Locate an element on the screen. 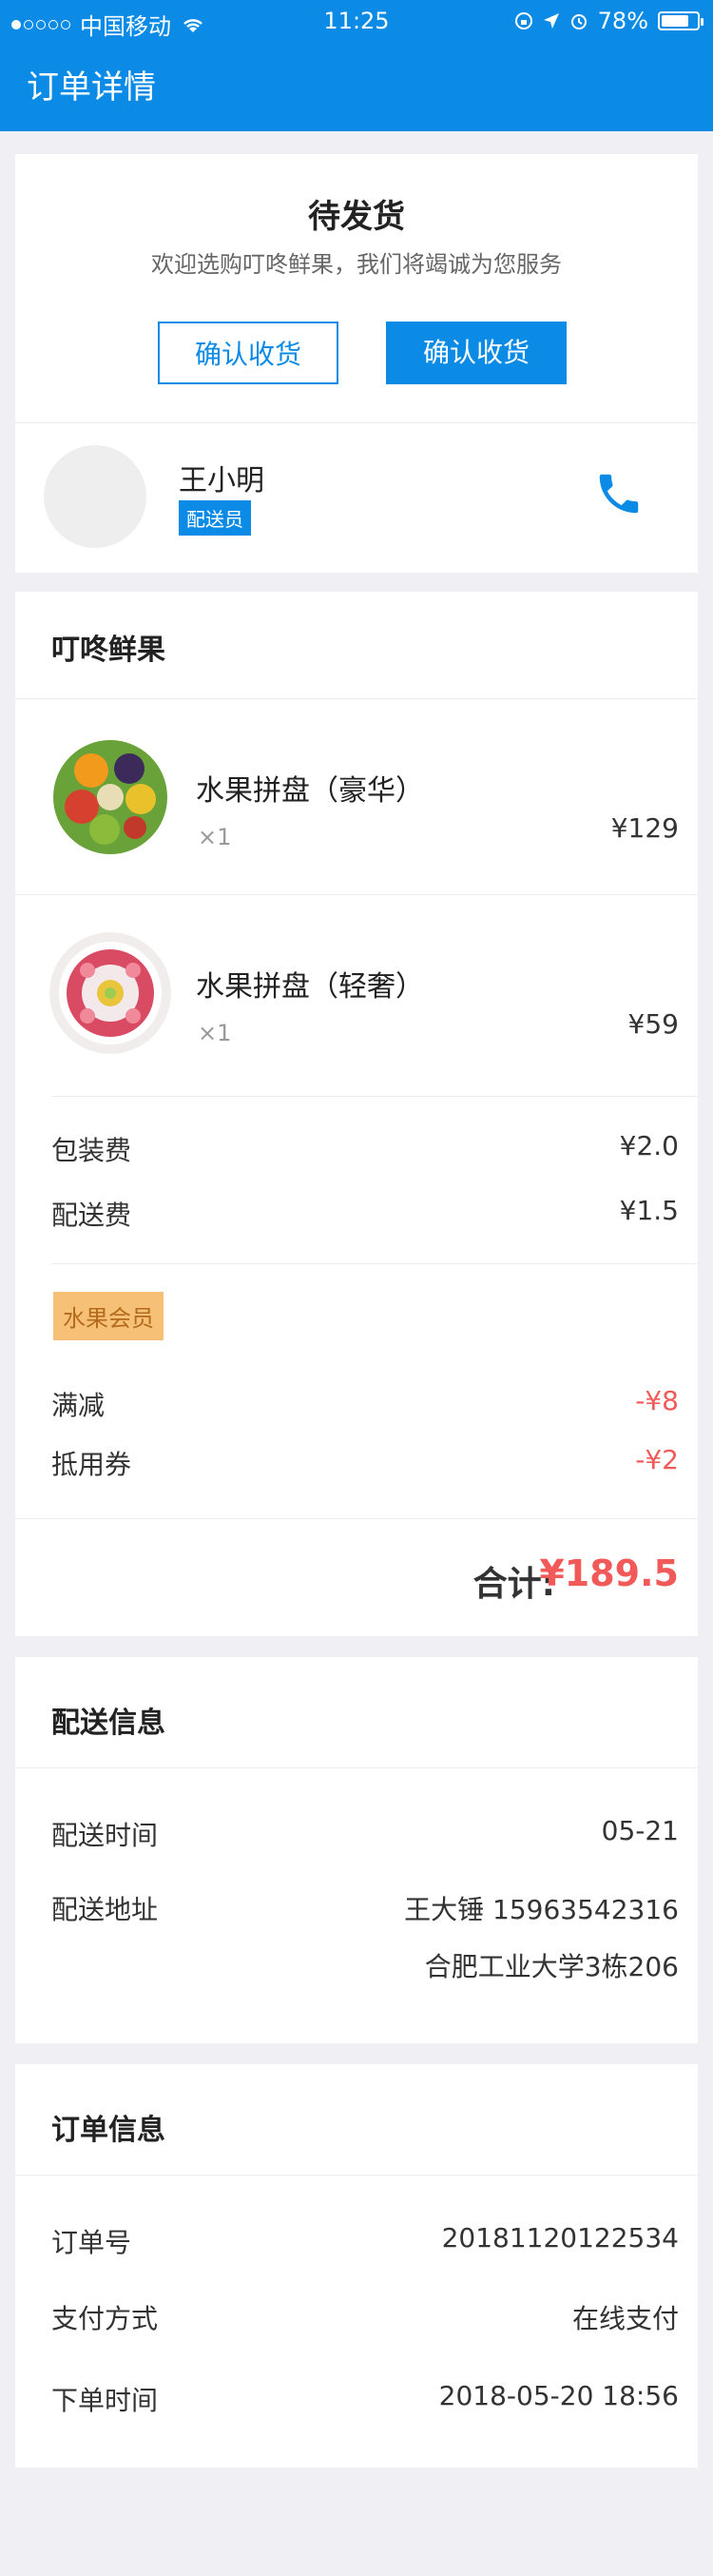  member-badge: 水果会员 is located at coordinates (108, 1316).